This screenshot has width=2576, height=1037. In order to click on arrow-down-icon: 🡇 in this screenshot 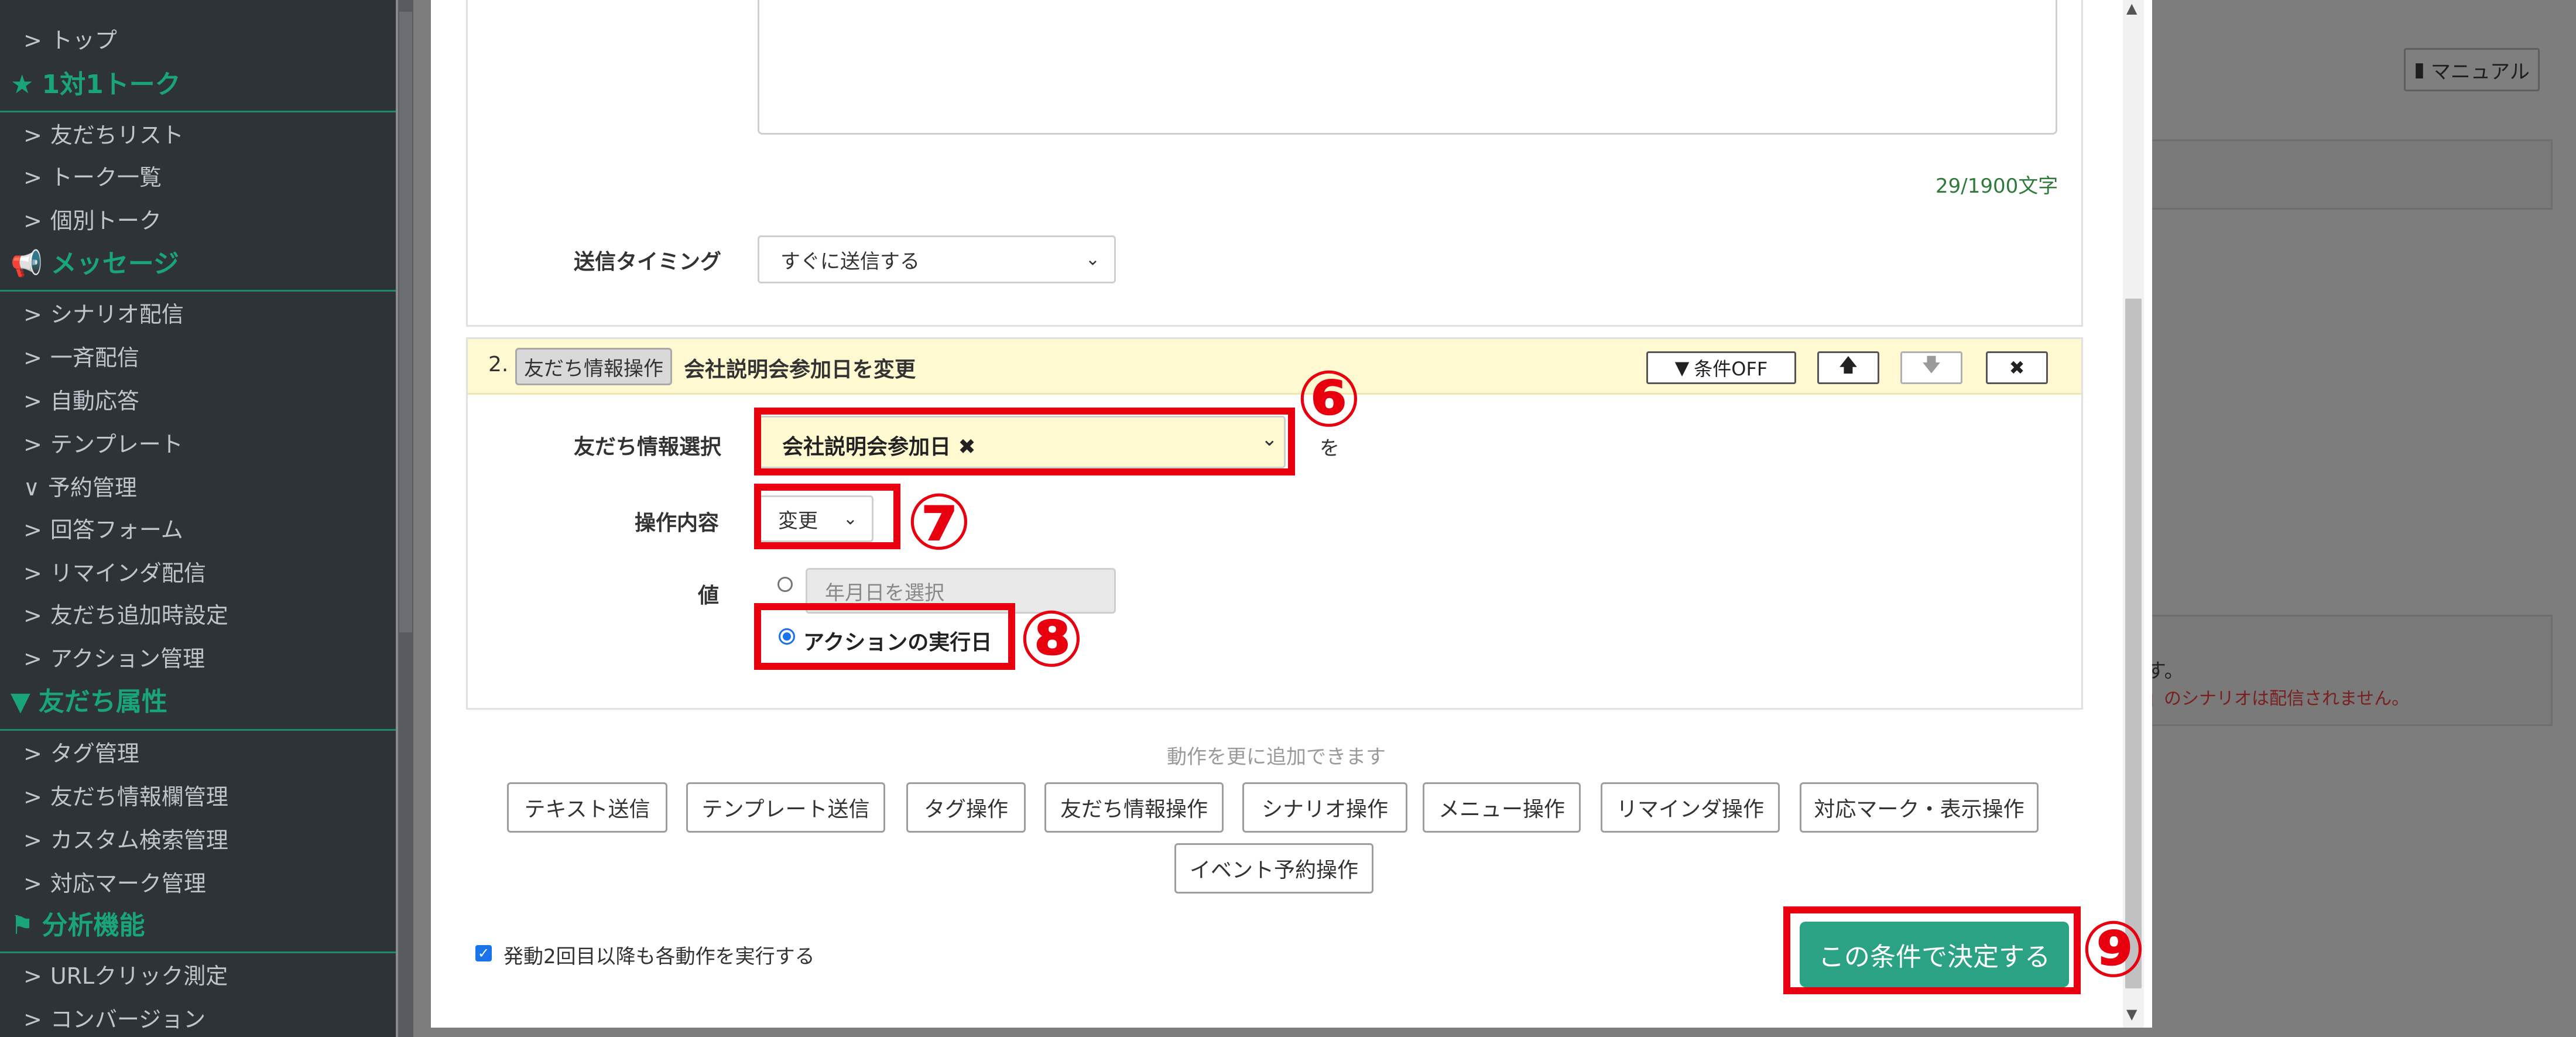, I will do `click(1931, 365)`.